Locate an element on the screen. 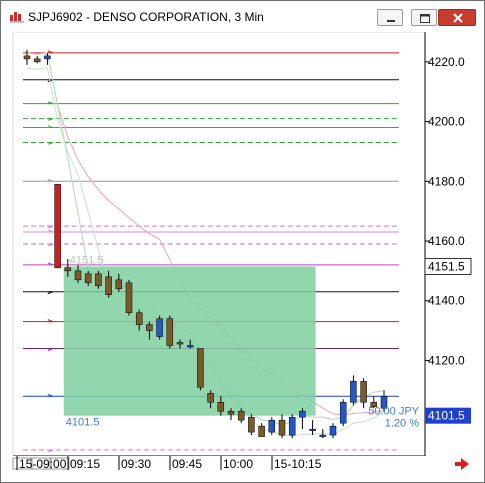  zone-top-label: 4151.5 is located at coordinates (87, 260).